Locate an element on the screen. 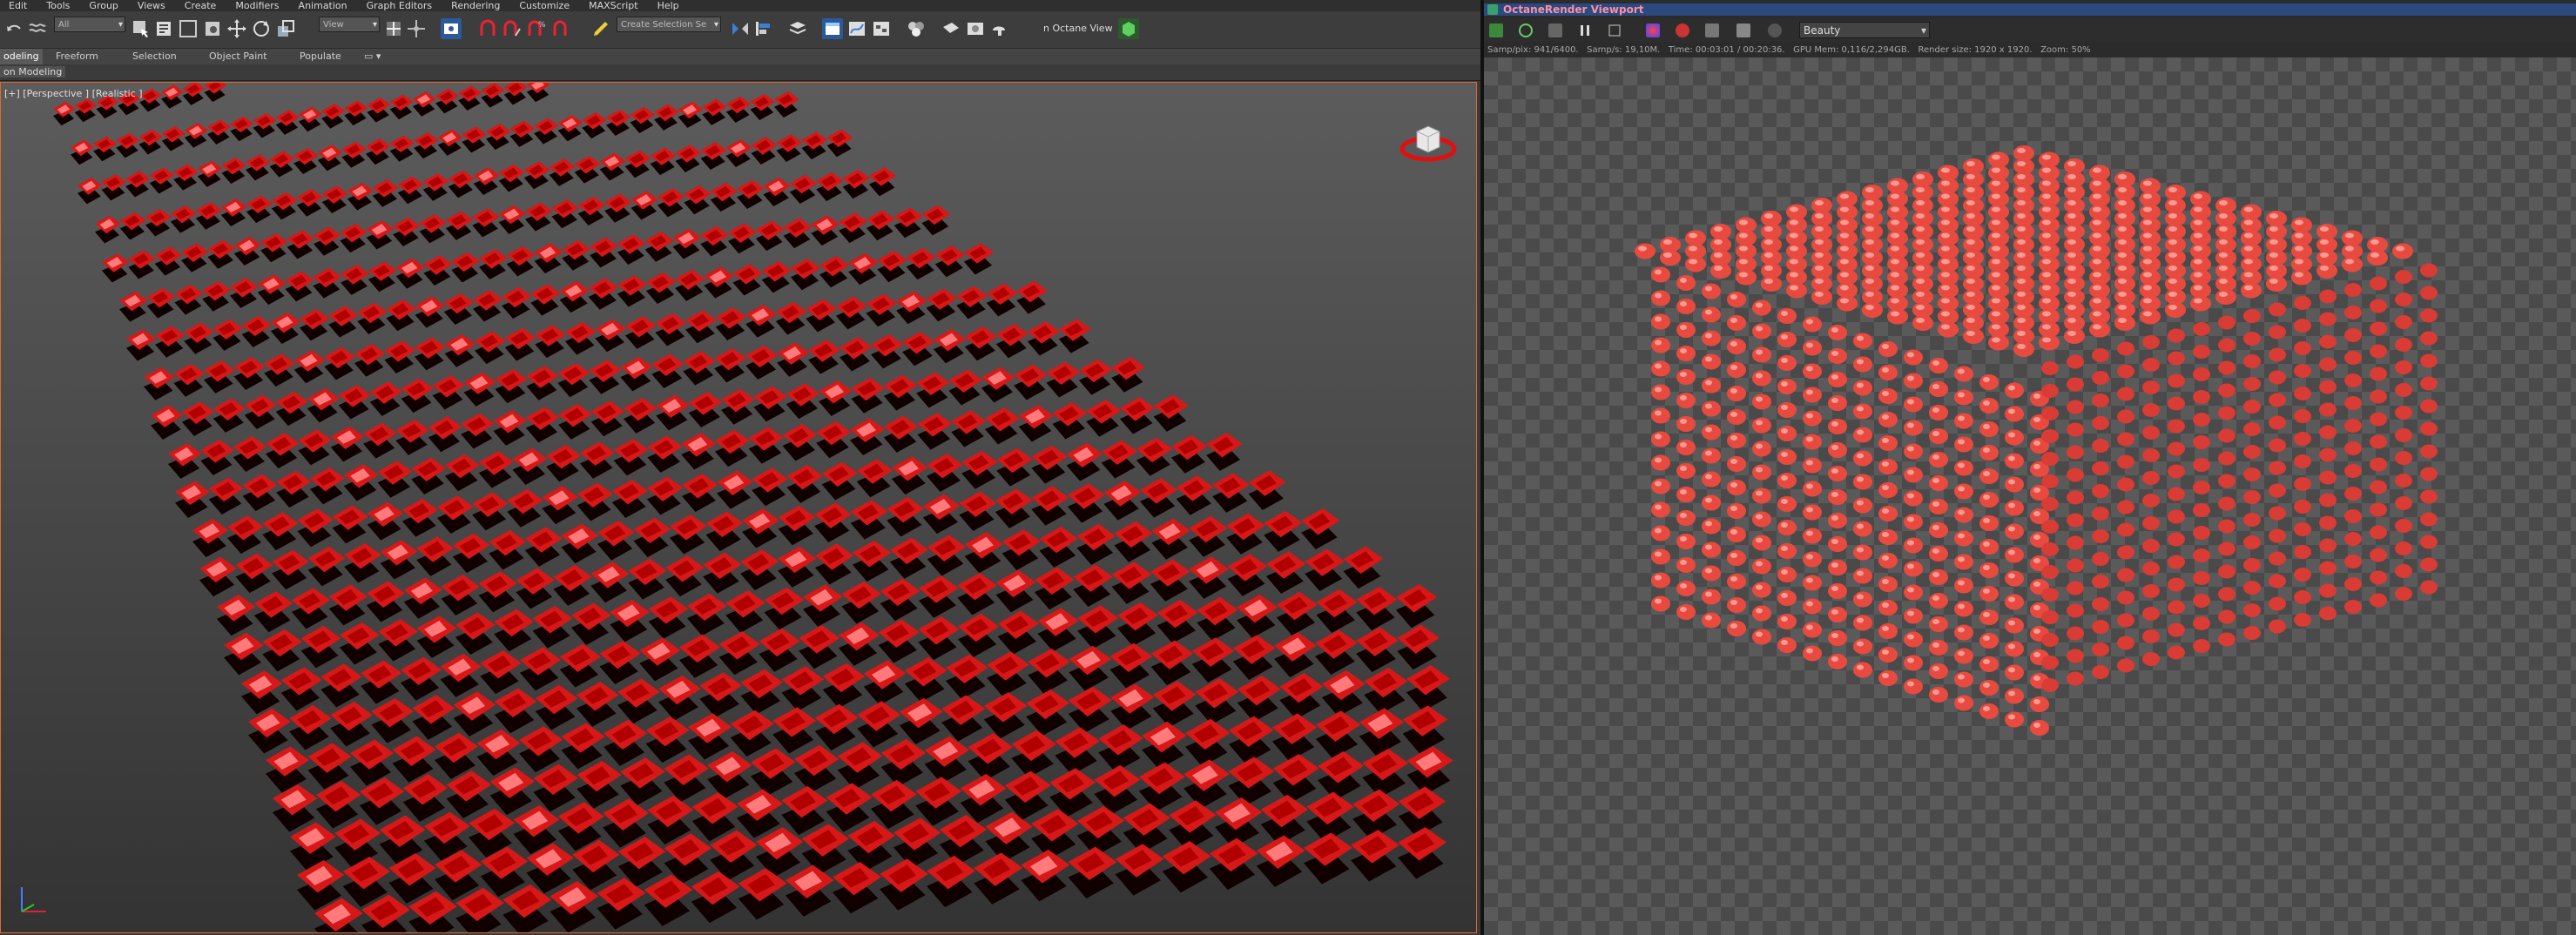 The height and width of the screenshot is (935, 2576). angle-snap-icon is located at coordinates (512, 28).